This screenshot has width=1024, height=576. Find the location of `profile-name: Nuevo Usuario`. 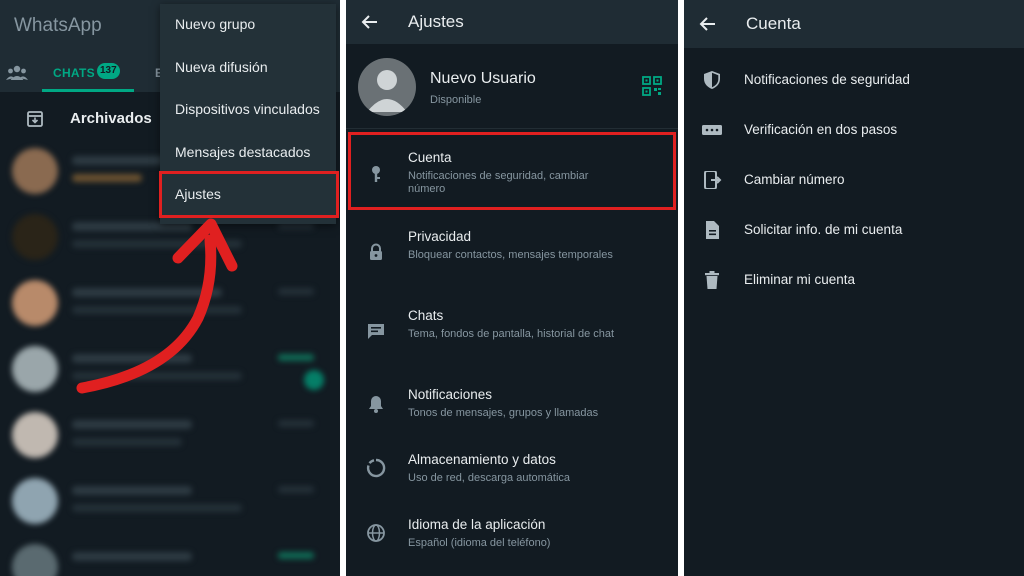

profile-name: Nuevo Usuario is located at coordinates (483, 78).